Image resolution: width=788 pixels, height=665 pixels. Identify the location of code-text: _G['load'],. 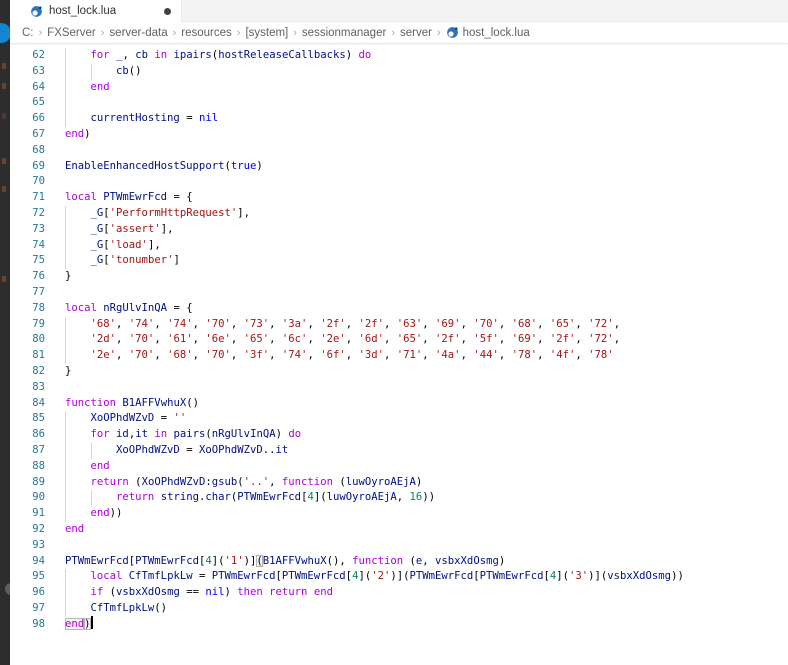
(125, 244).